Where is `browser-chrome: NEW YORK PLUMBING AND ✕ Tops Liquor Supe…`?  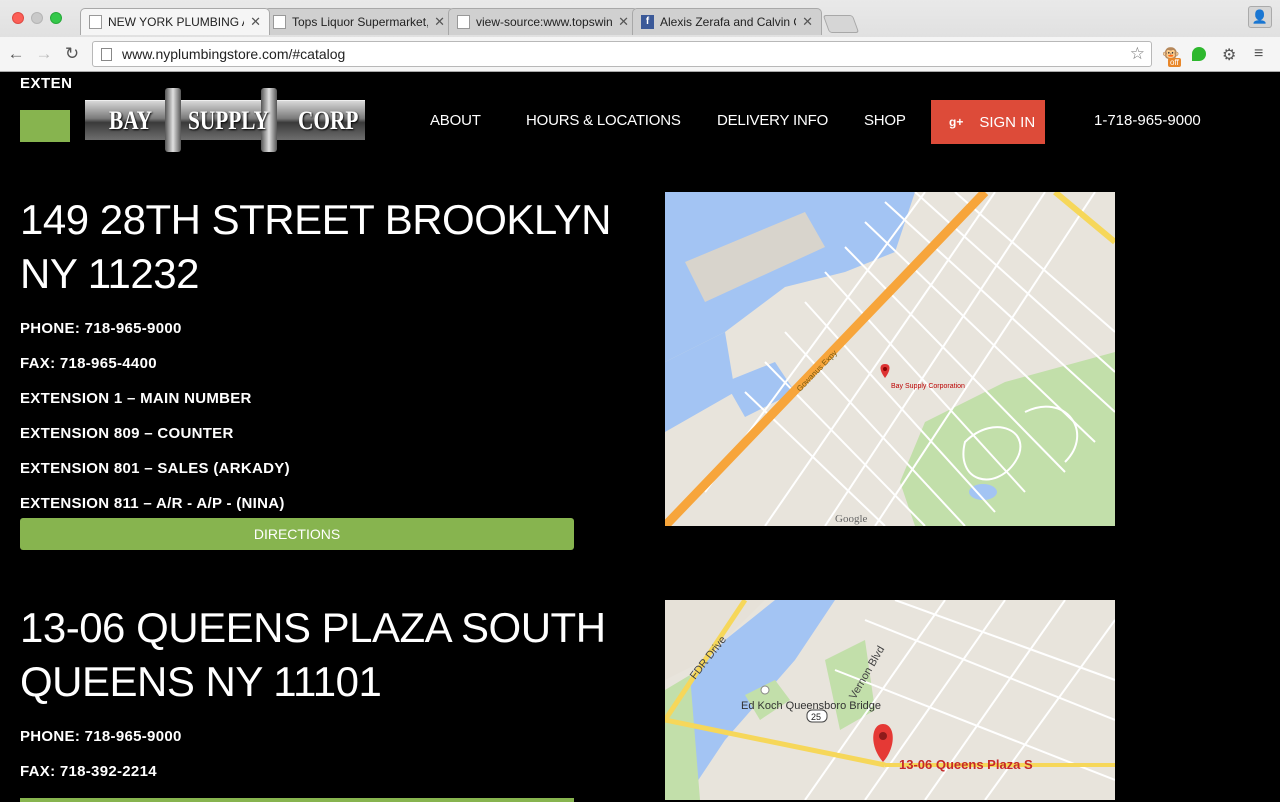 browser-chrome: NEW YORK PLUMBING AND ✕ Tops Liquor Supe… is located at coordinates (640, 36).